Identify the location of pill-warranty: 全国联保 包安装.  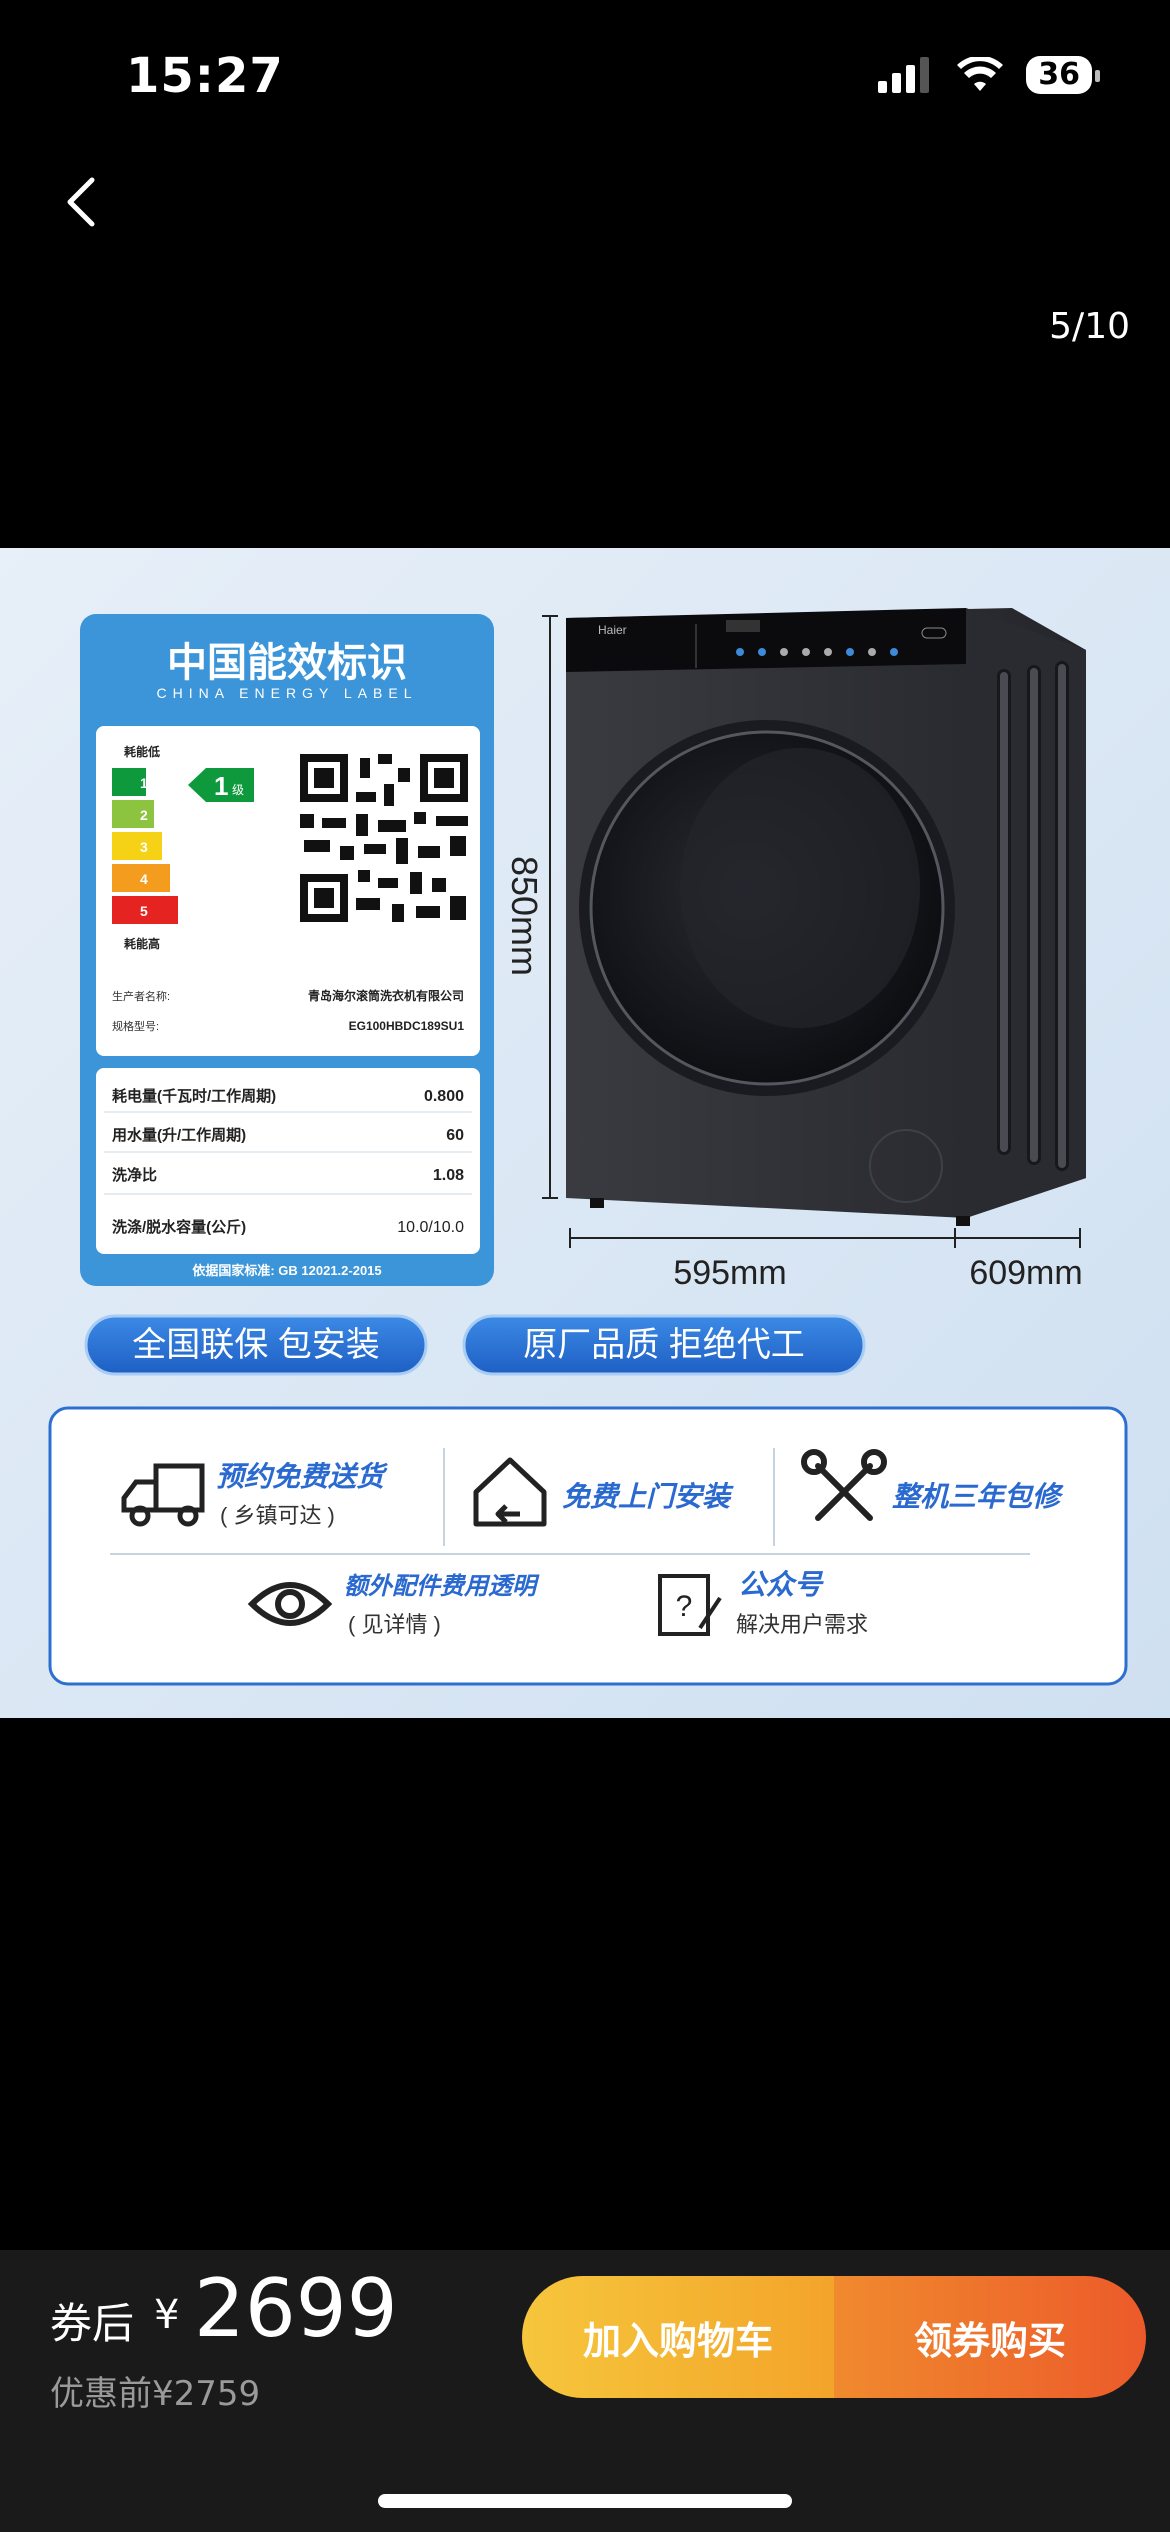
(256, 1345).